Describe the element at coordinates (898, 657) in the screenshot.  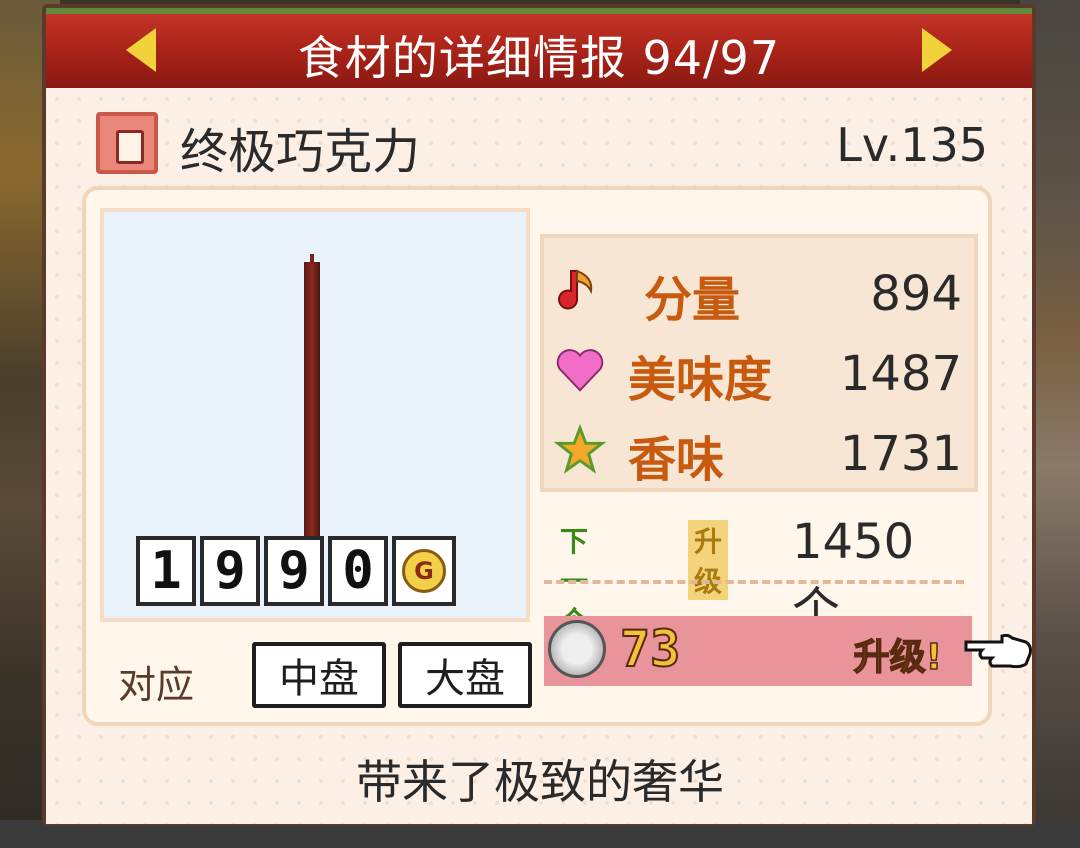
I see `upgrade-label: 升级!` at that location.